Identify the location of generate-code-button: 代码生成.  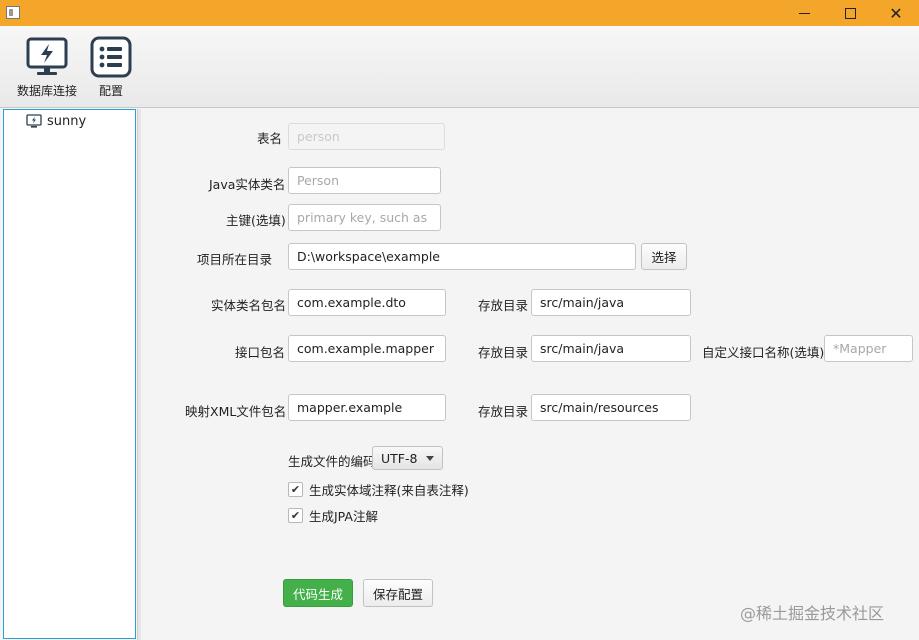
(318, 593).